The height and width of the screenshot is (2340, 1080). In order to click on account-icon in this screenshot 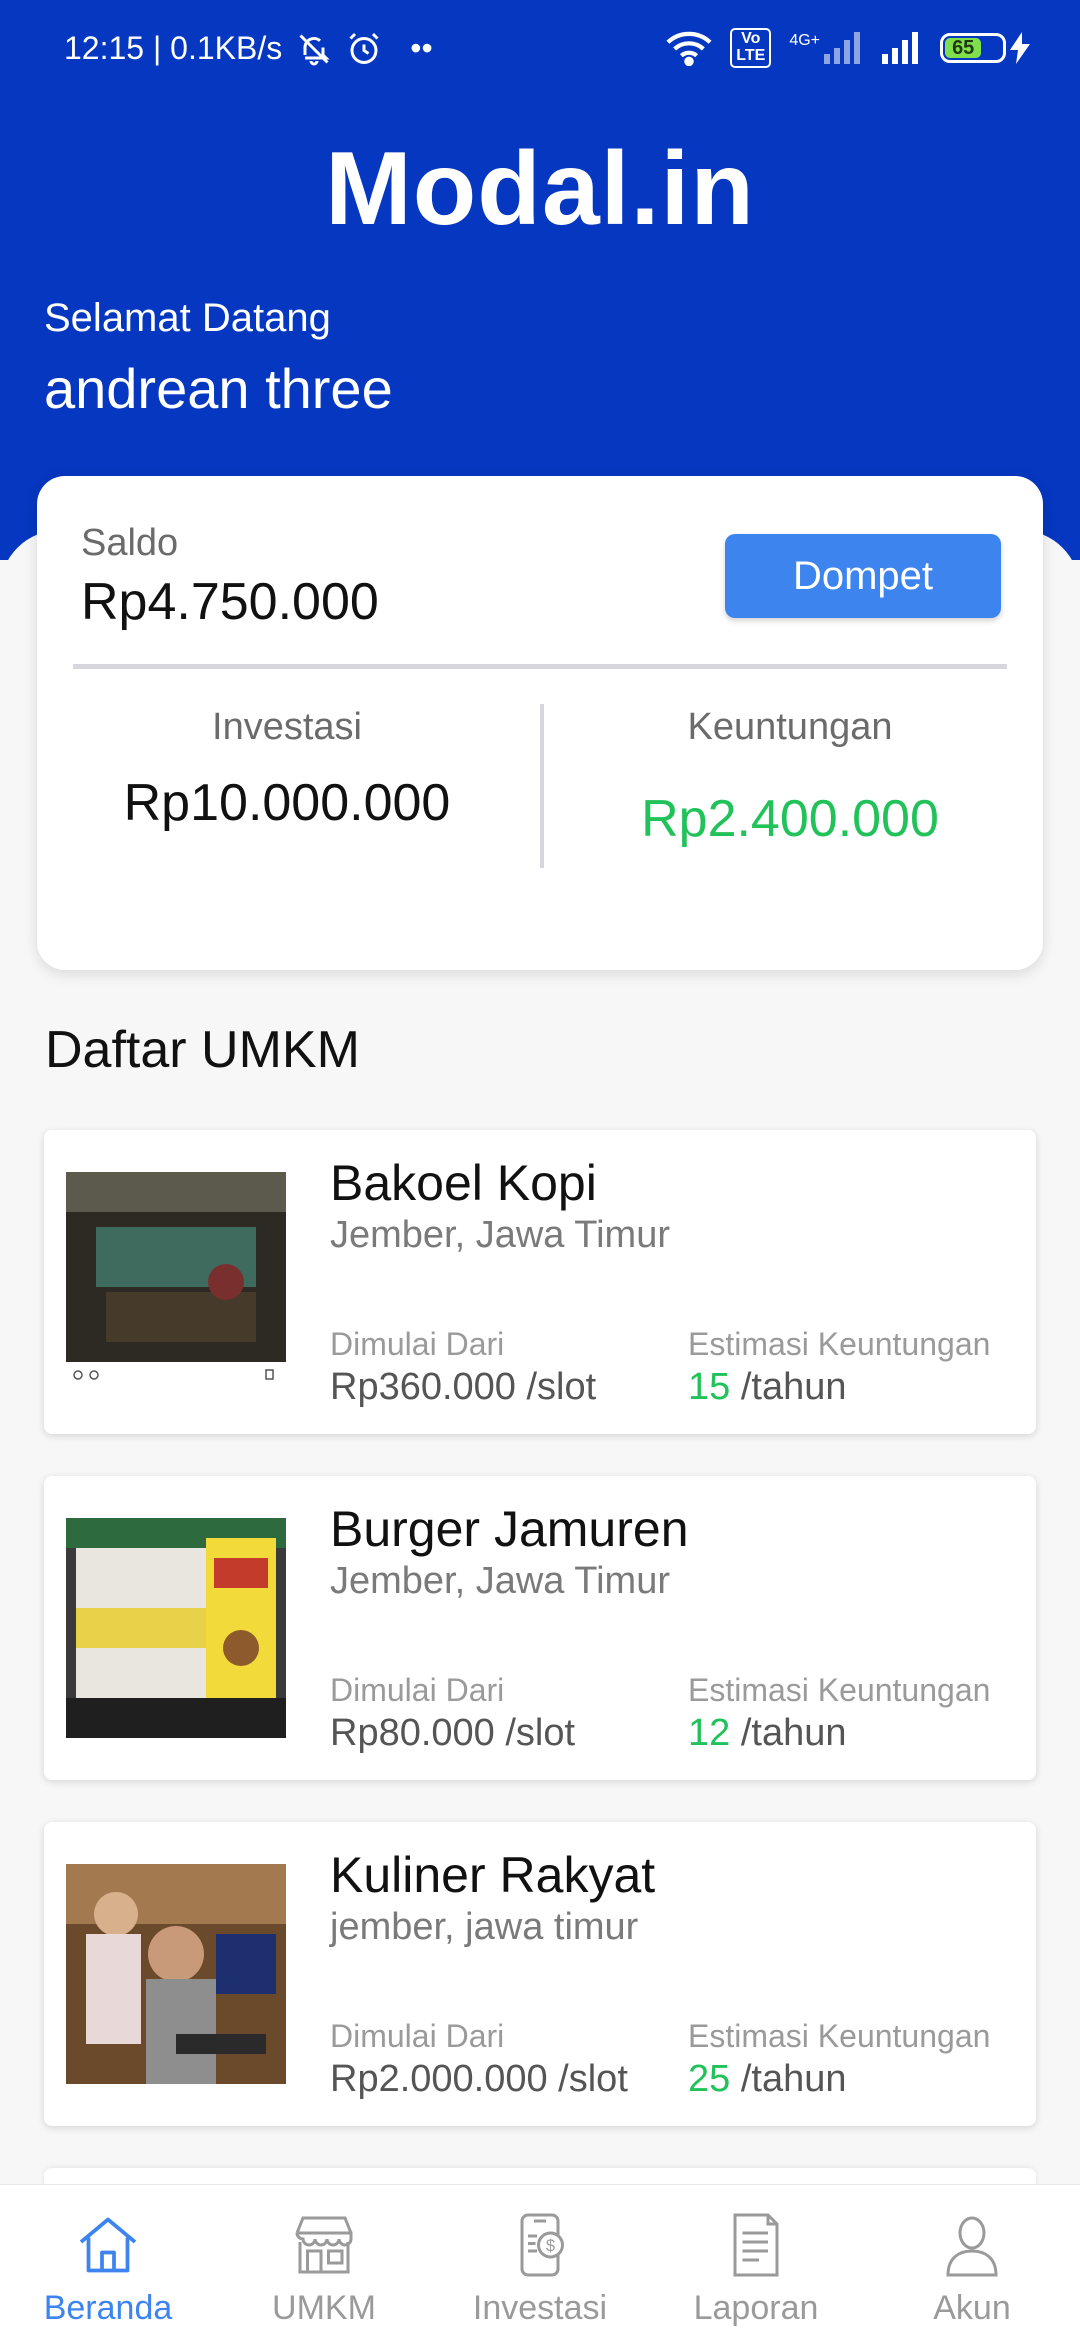, I will do `click(972, 2246)`.